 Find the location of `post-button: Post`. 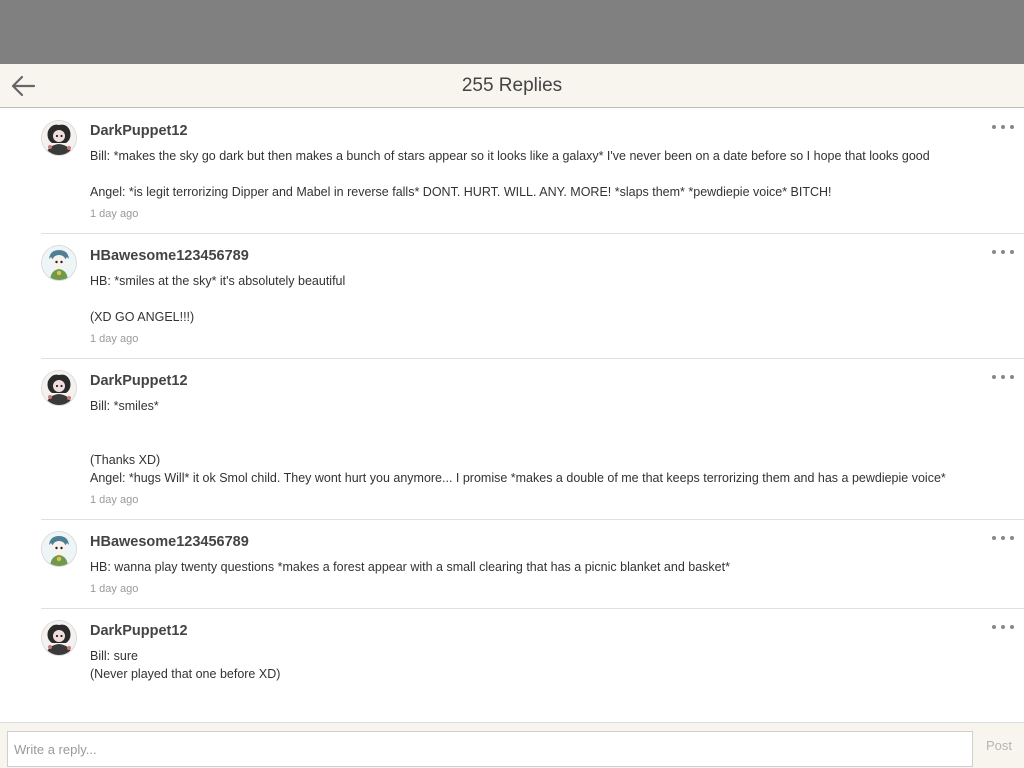

post-button: Post is located at coordinates (999, 745).